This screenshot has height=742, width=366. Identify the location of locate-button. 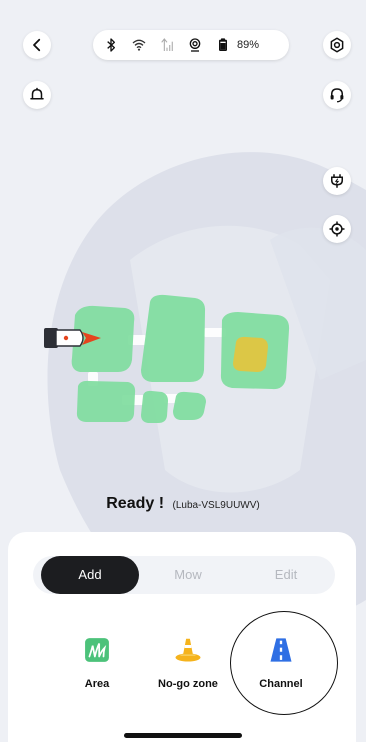
(337, 229).